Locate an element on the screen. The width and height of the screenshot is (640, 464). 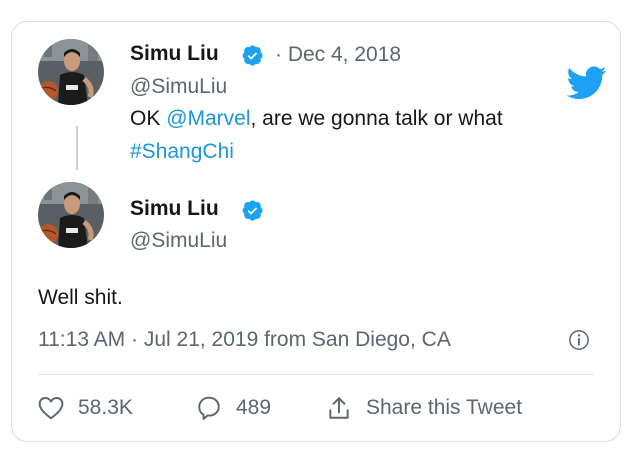
reply-button: 489 is located at coordinates (233, 408).